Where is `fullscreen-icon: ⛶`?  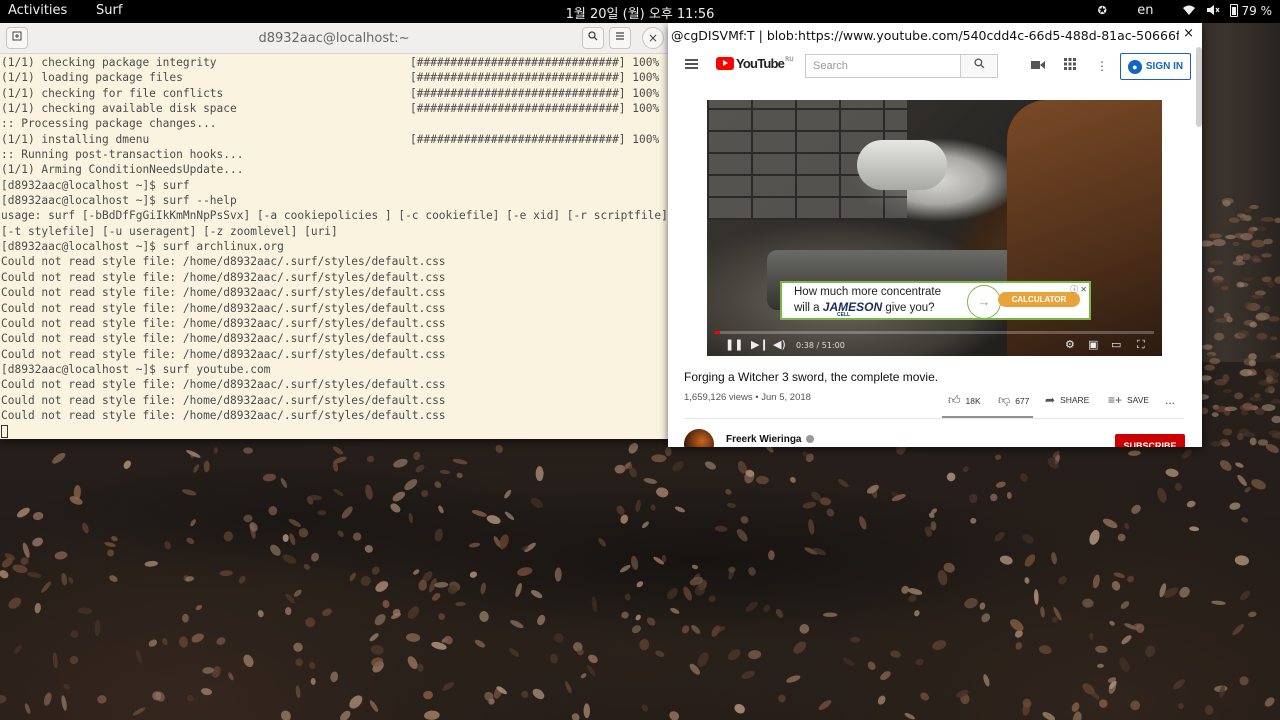
fullscreen-icon: ⛶ is located at coordinates (1141, 345).